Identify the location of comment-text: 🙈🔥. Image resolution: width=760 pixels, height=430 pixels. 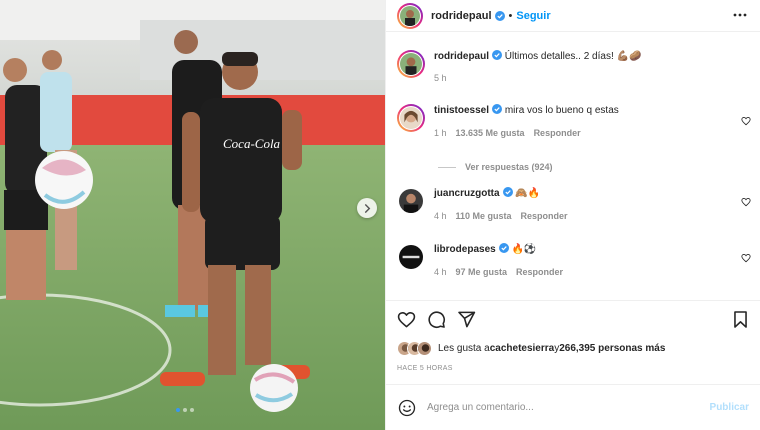
(528, 193).